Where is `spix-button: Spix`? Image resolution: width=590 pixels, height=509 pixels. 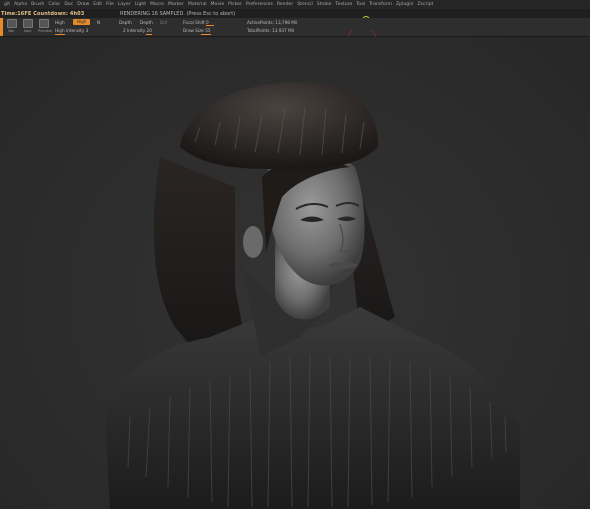
spix-button: Spix is located at coordinates (27, 27).